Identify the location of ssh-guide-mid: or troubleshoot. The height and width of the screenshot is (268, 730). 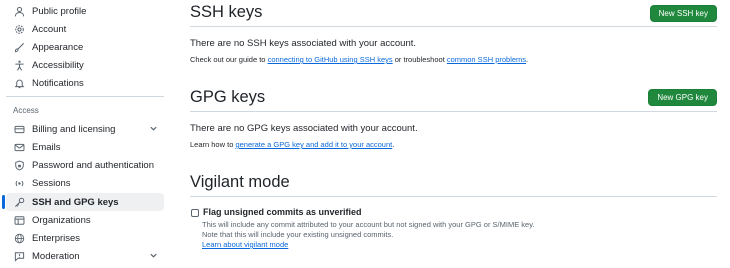
(419, 59).